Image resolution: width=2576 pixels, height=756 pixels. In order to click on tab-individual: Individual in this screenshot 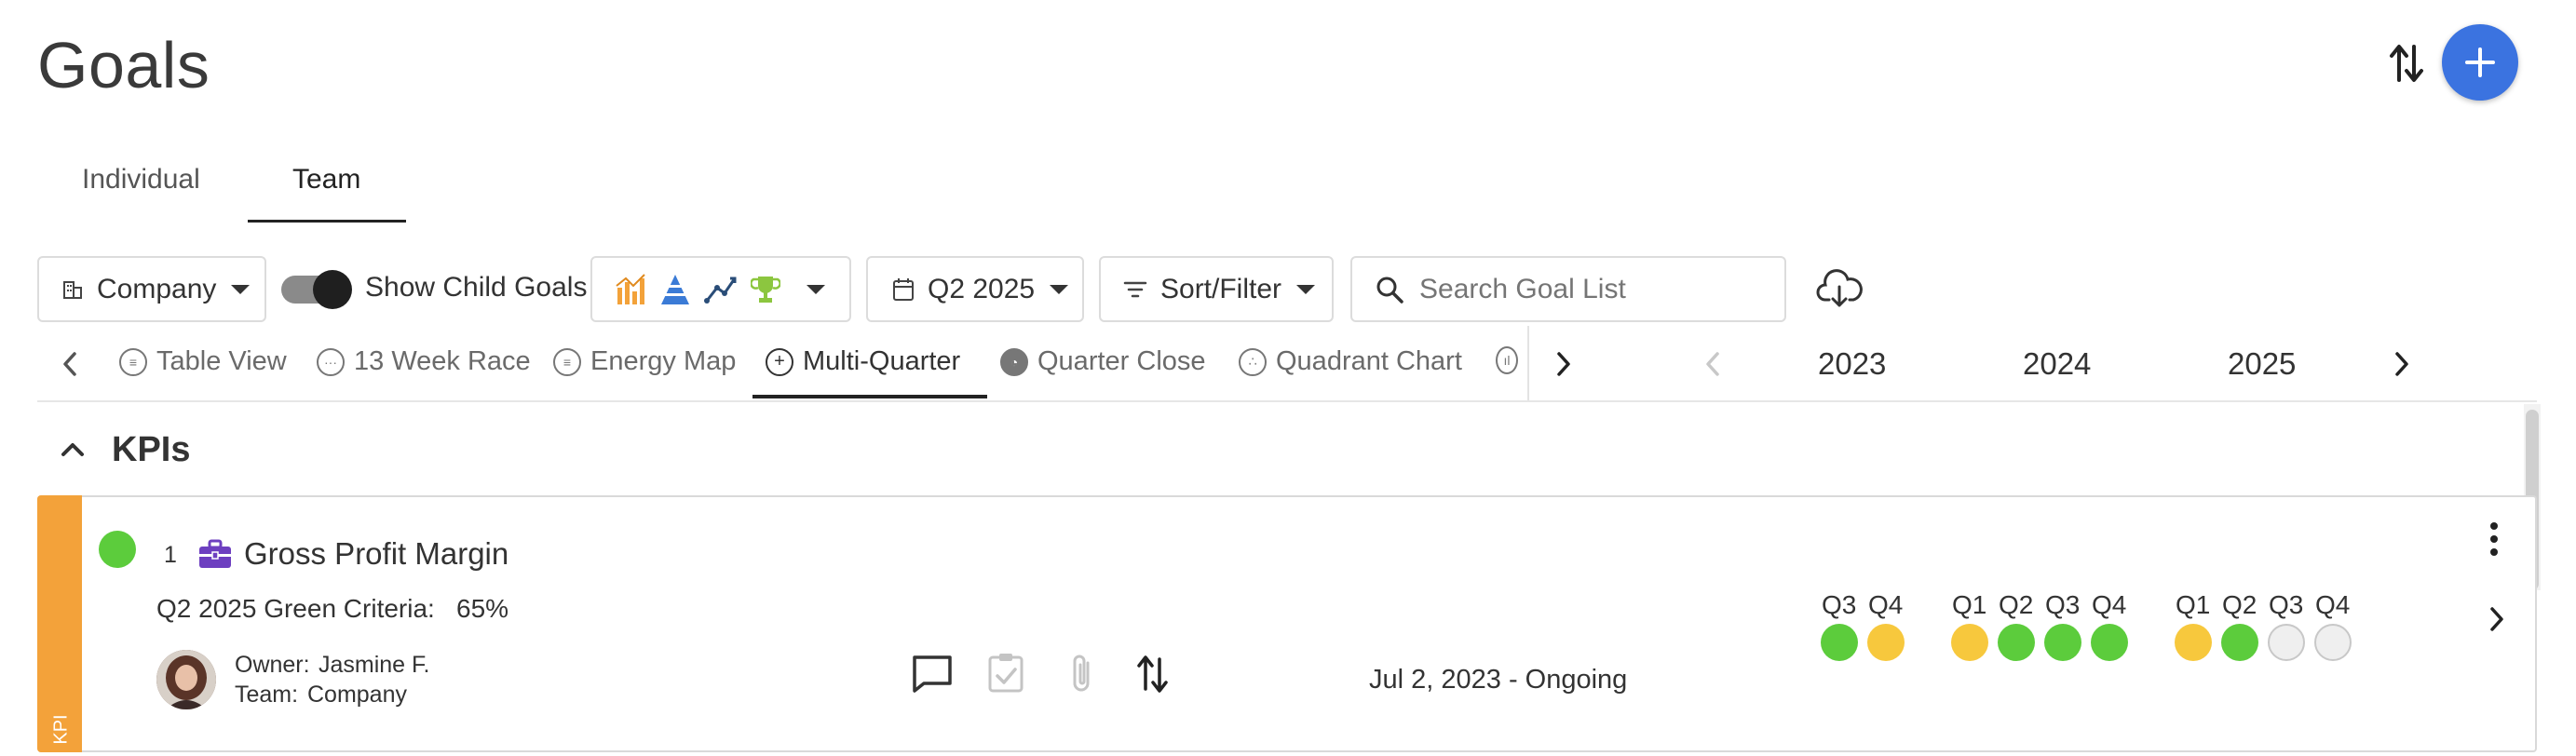, I will do `click(141, 180)`.